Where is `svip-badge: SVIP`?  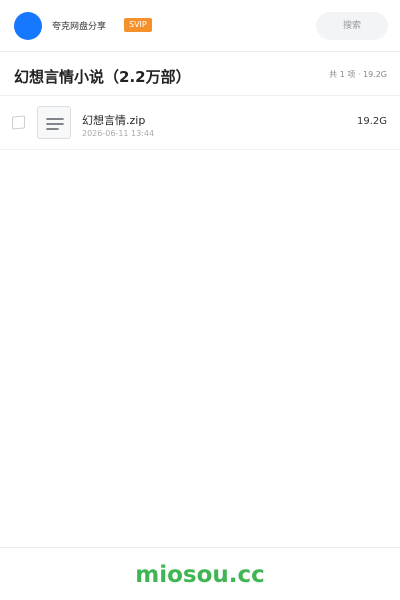
svip-badge: SVIP is located at coordinates (138, 25).